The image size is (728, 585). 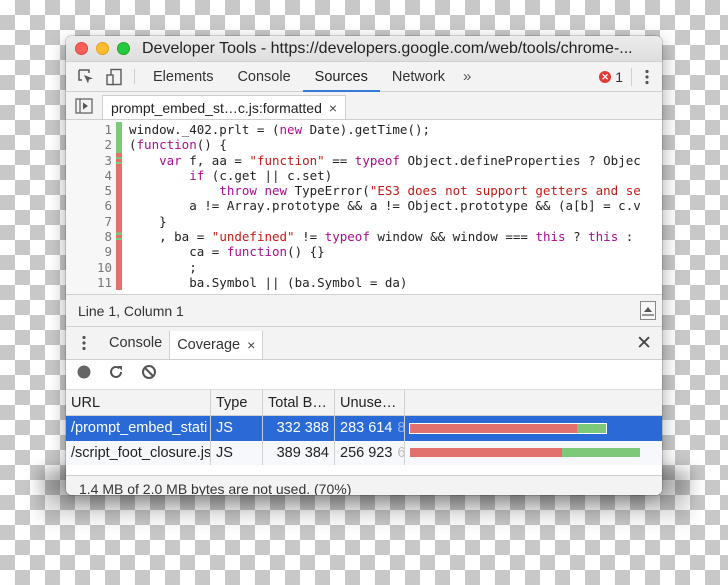 I want to click on code-token: TypeError(, so click(x=328, y=191).